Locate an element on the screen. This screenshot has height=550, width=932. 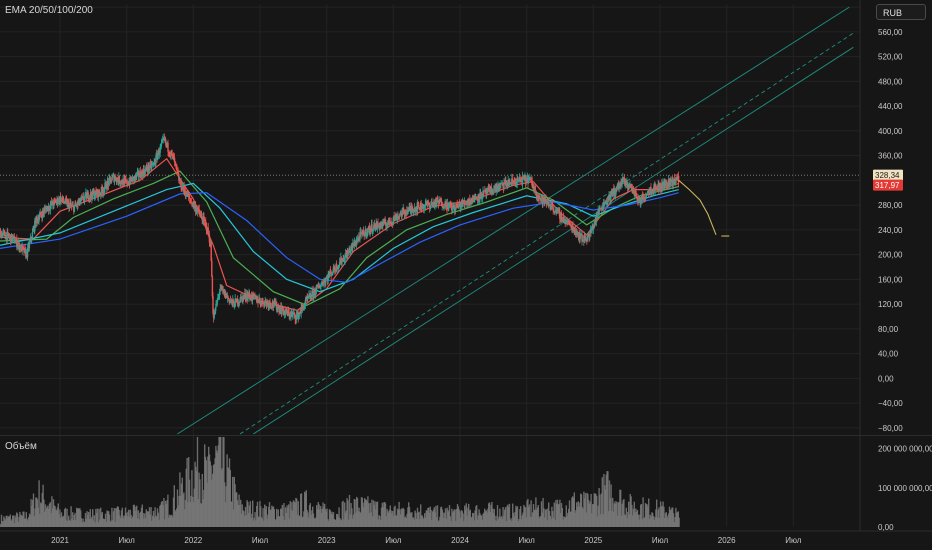
volume-tick-label: 100 000 000,00 is located at coordinates (905, 488).